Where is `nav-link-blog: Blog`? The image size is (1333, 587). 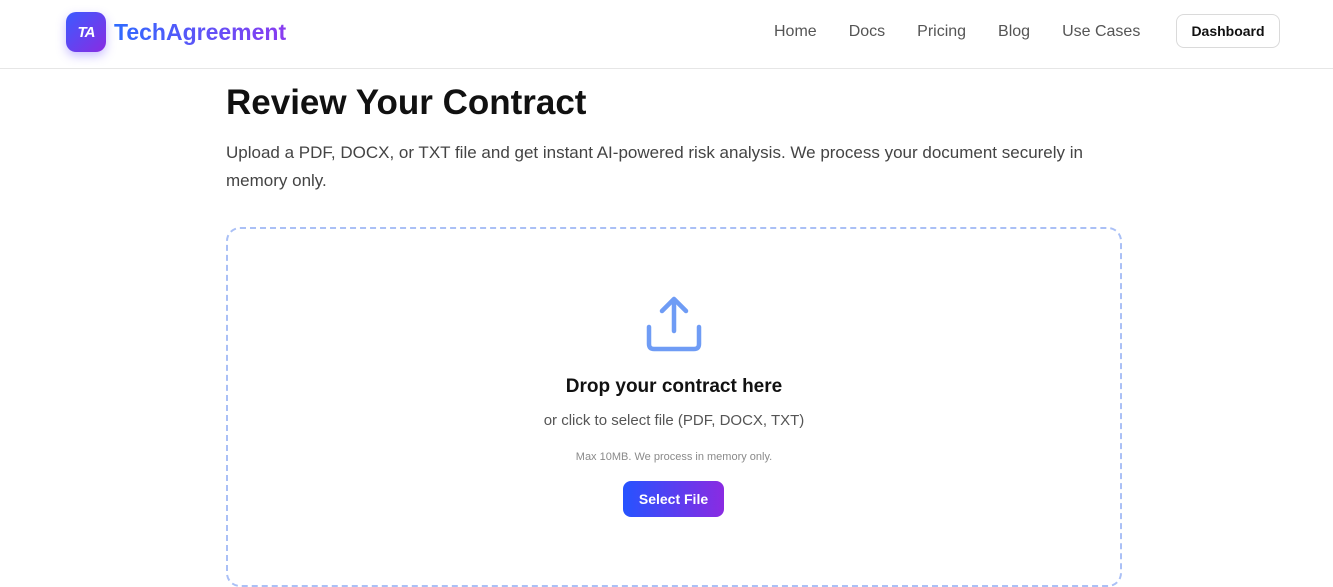
nav-link-blog: Blog is located at coordinates (1014, 32).